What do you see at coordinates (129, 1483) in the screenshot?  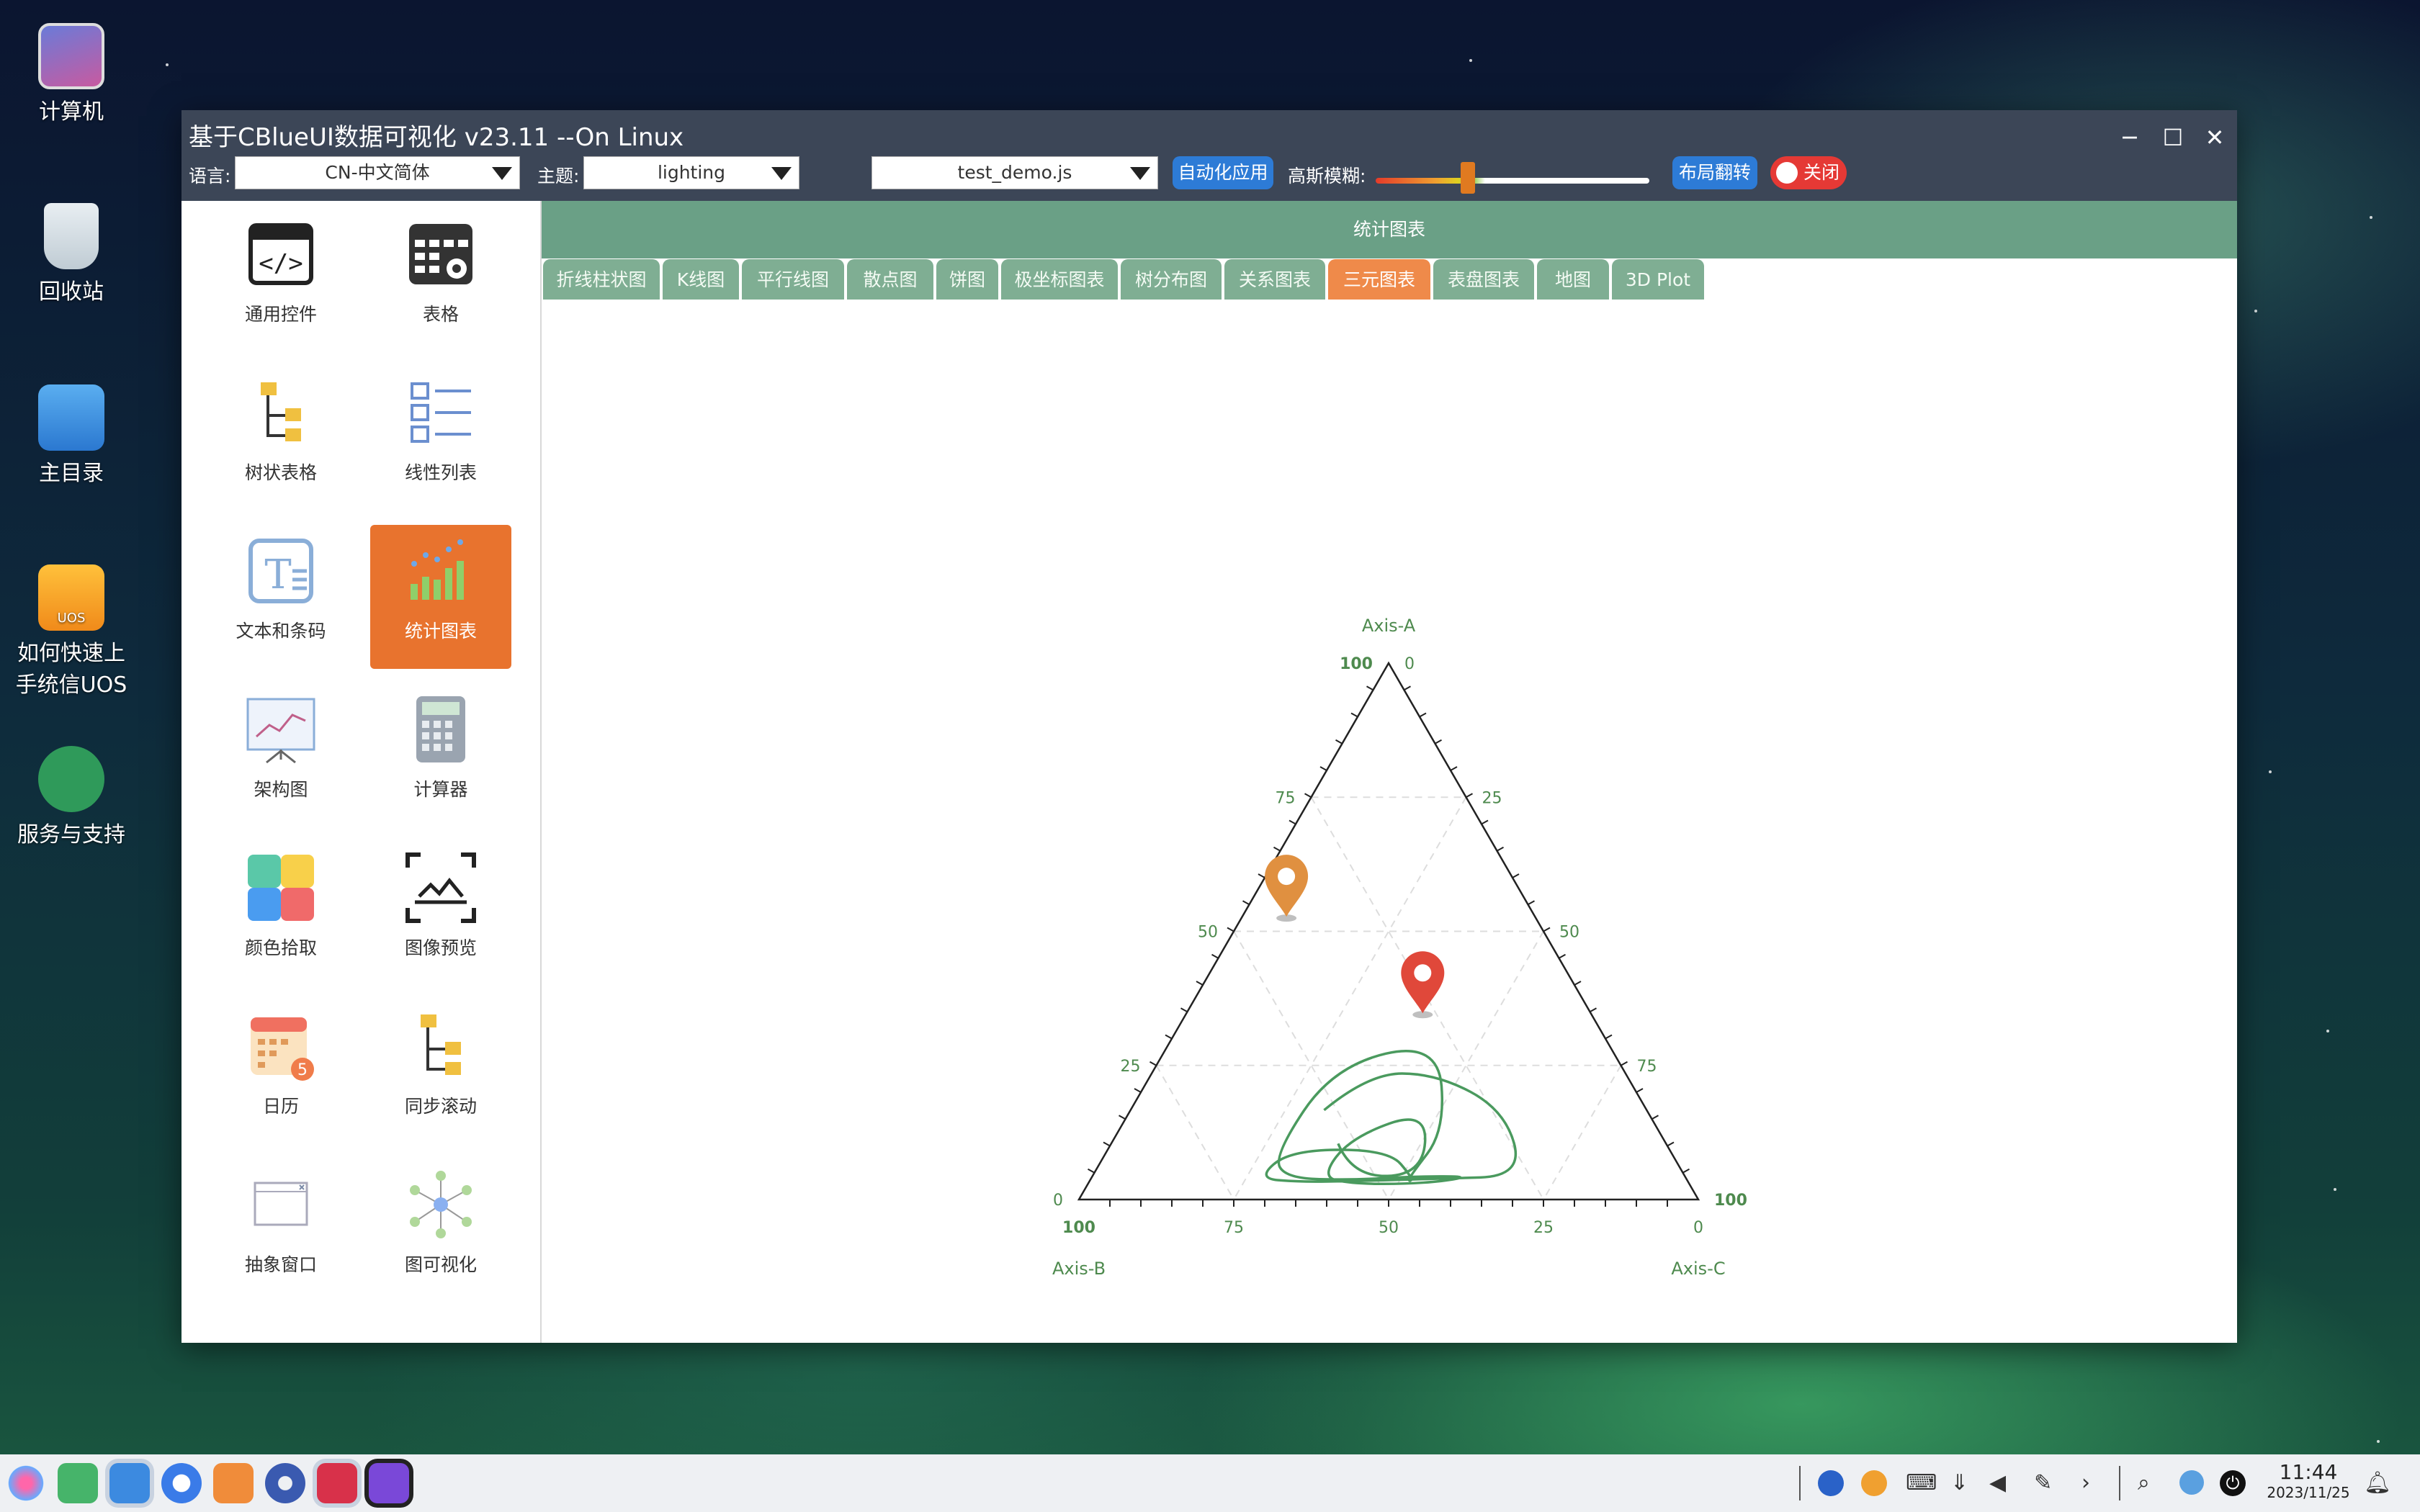 I see `app-store-icon` at bounding box center [129, 1483].